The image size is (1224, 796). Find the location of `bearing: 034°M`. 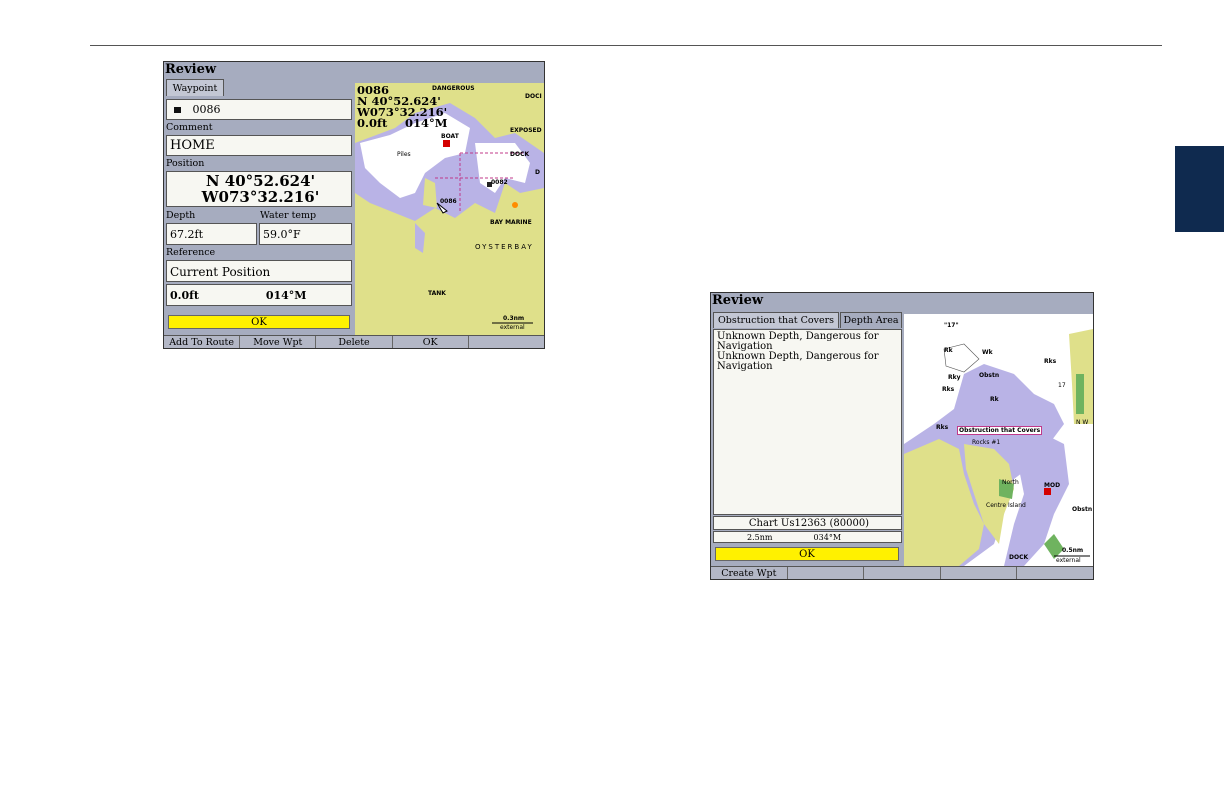

bearing: 034°M is located at coordinates (827, 537).